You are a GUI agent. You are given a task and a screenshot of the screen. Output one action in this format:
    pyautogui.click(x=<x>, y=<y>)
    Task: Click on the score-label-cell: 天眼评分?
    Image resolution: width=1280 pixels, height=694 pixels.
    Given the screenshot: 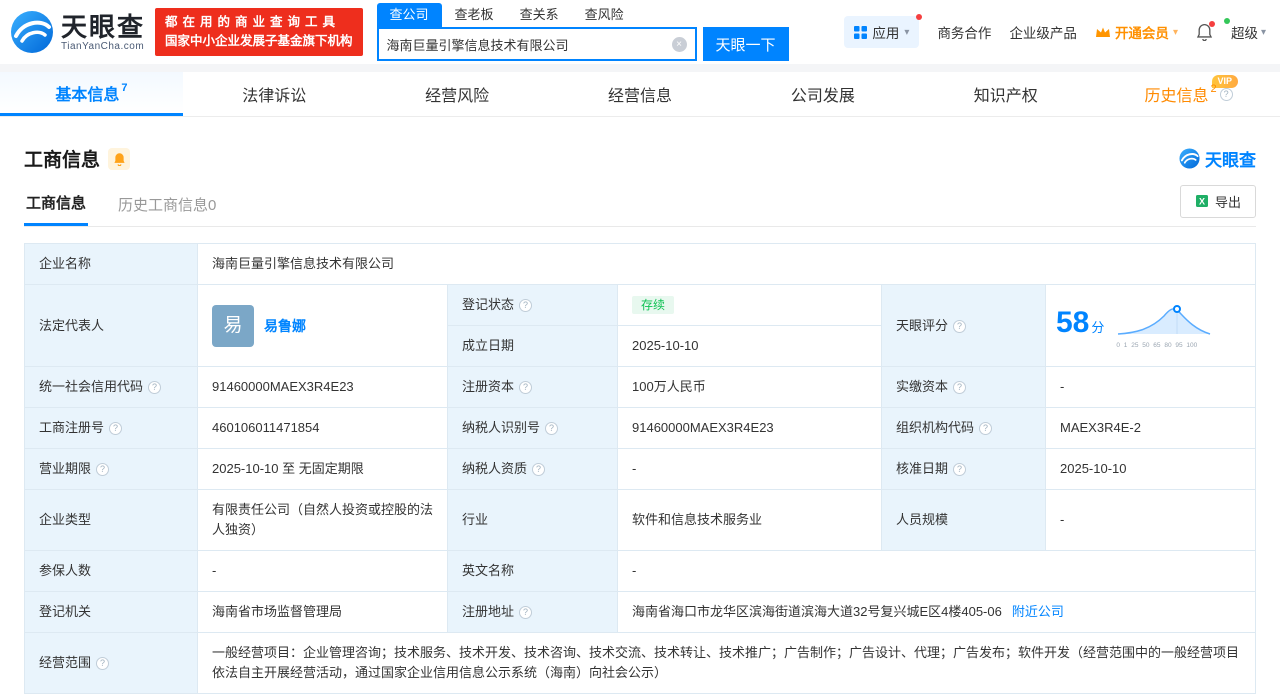 What is the action you would take?
    pyautogui.click(x=963, y=325)
    